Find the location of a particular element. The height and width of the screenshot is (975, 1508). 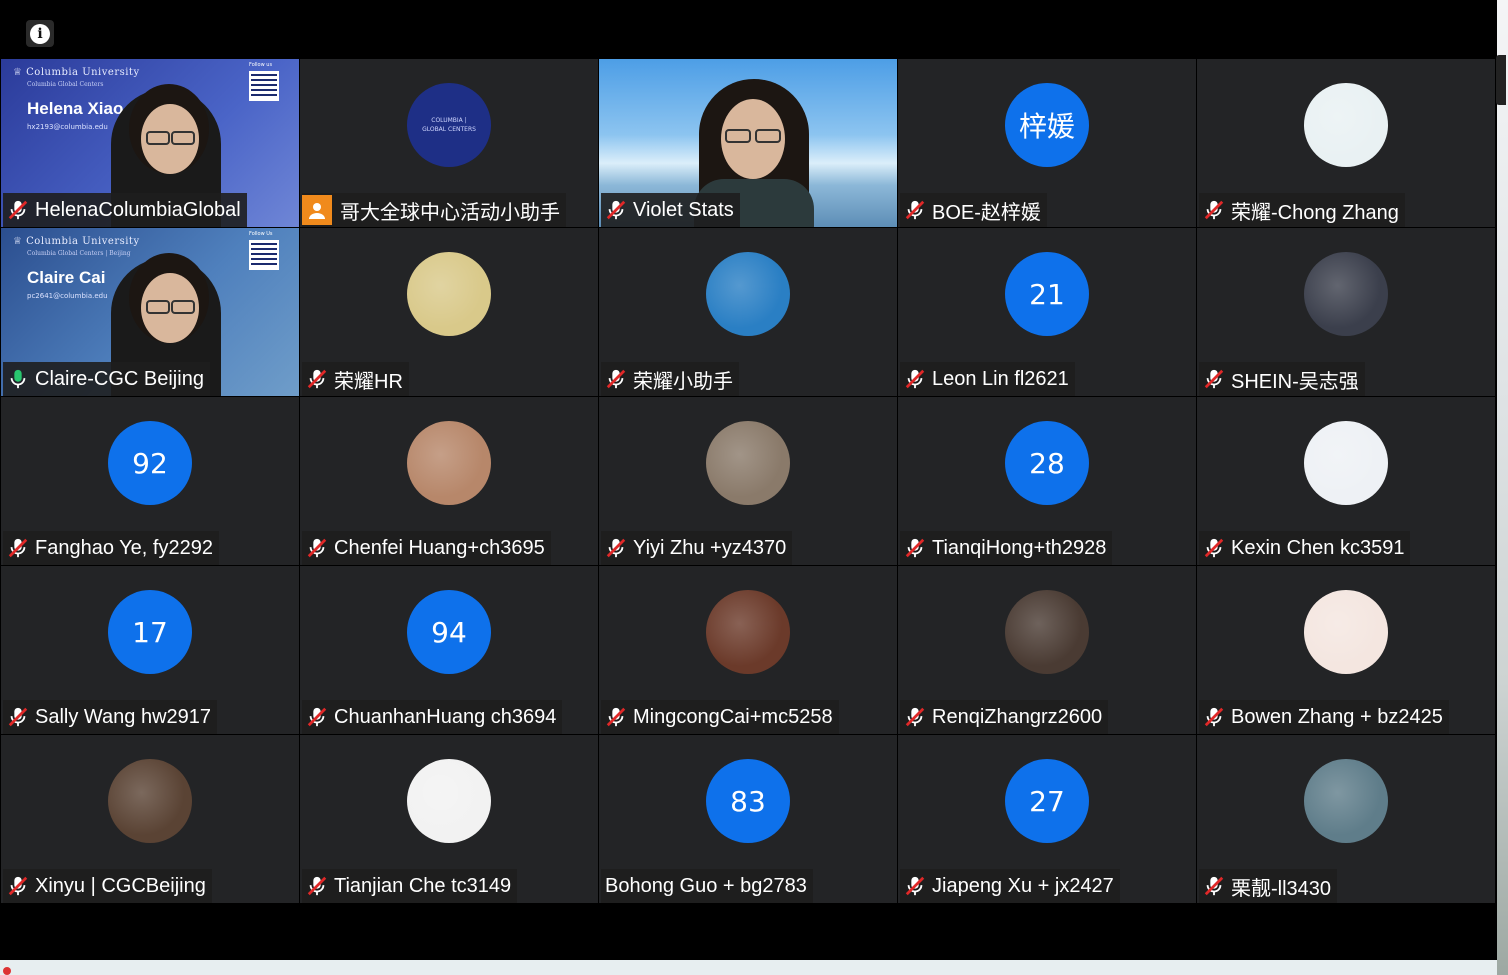

video-presenter-email: pc2641@columbia.edu is located at coordinates (67, 296).